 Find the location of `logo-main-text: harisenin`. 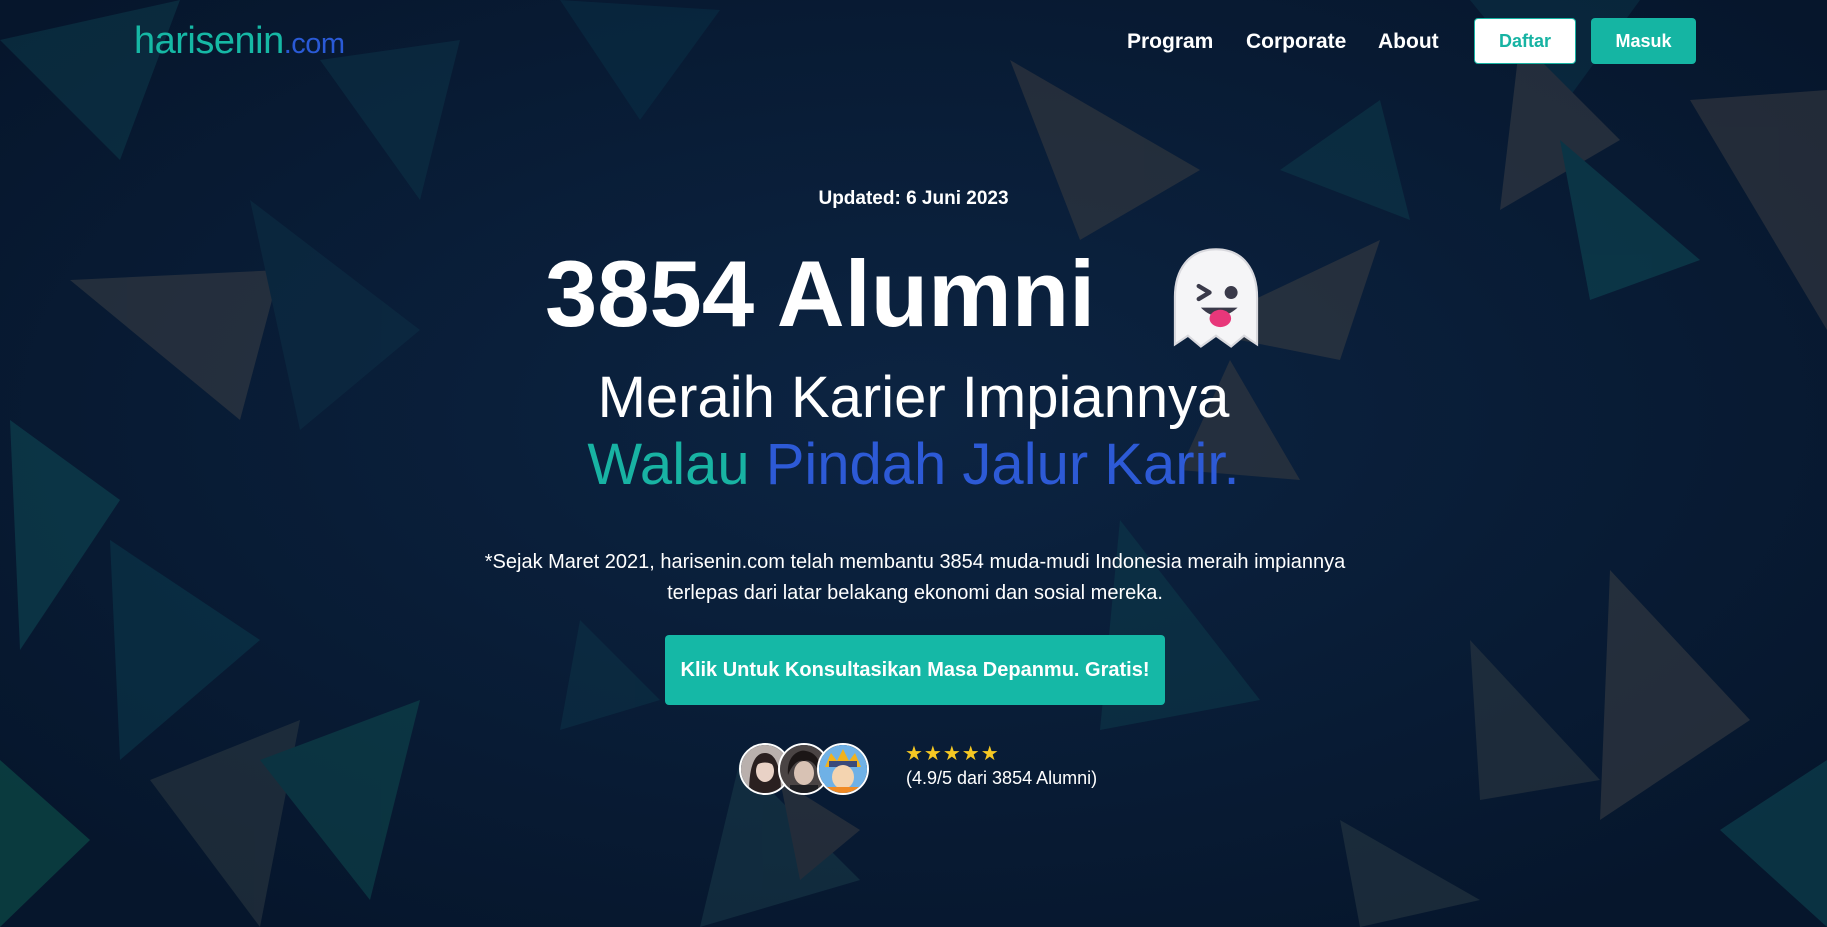

logo-main-text: harisenin is located at coordinates (209, 41).